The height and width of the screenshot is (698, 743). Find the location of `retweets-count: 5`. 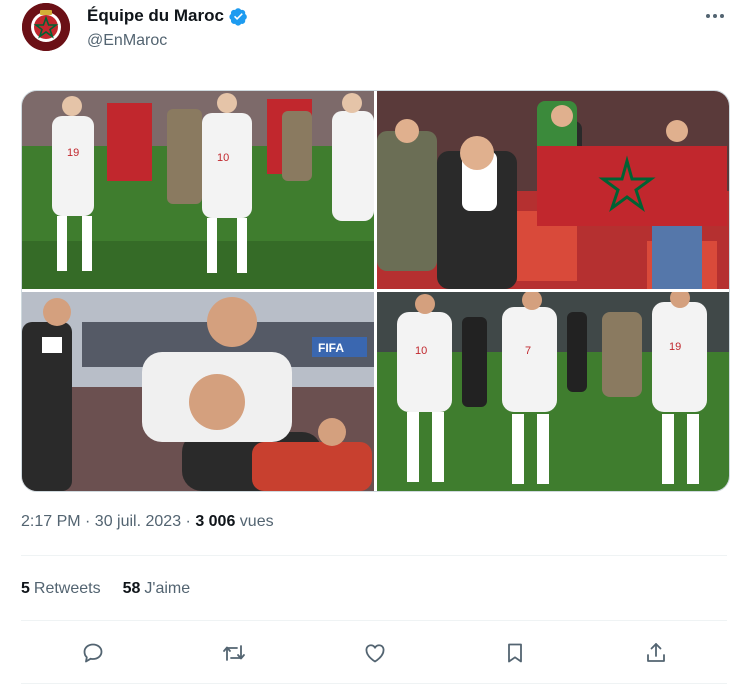

retweets-count: 5 is located at coordinates (25, 588).